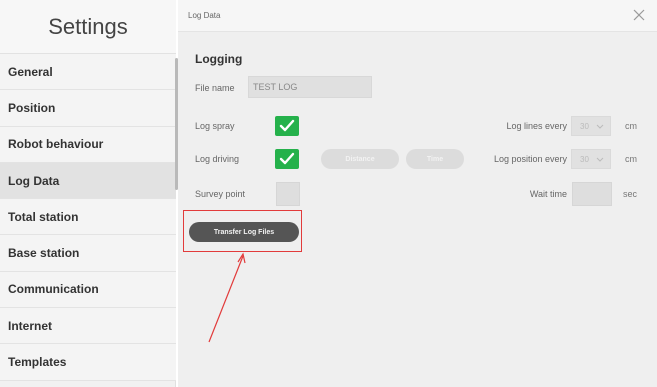 This screenshot has height=387, width=657. What do you see at coordinates (631, 159) in the screenshot?
I see `log-position-unit: cm` at bounding box center [631, 159].